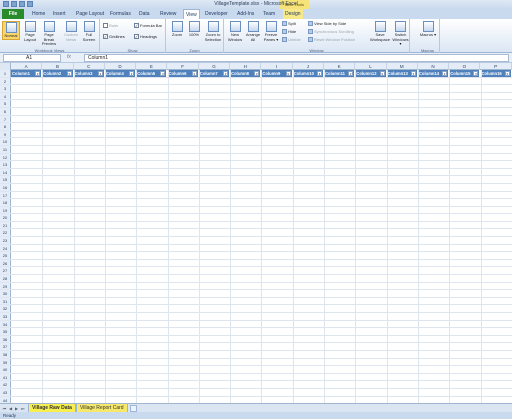 This screenshot has height=419, width=512. I want to click on table-row: 36, so click(256, 339).